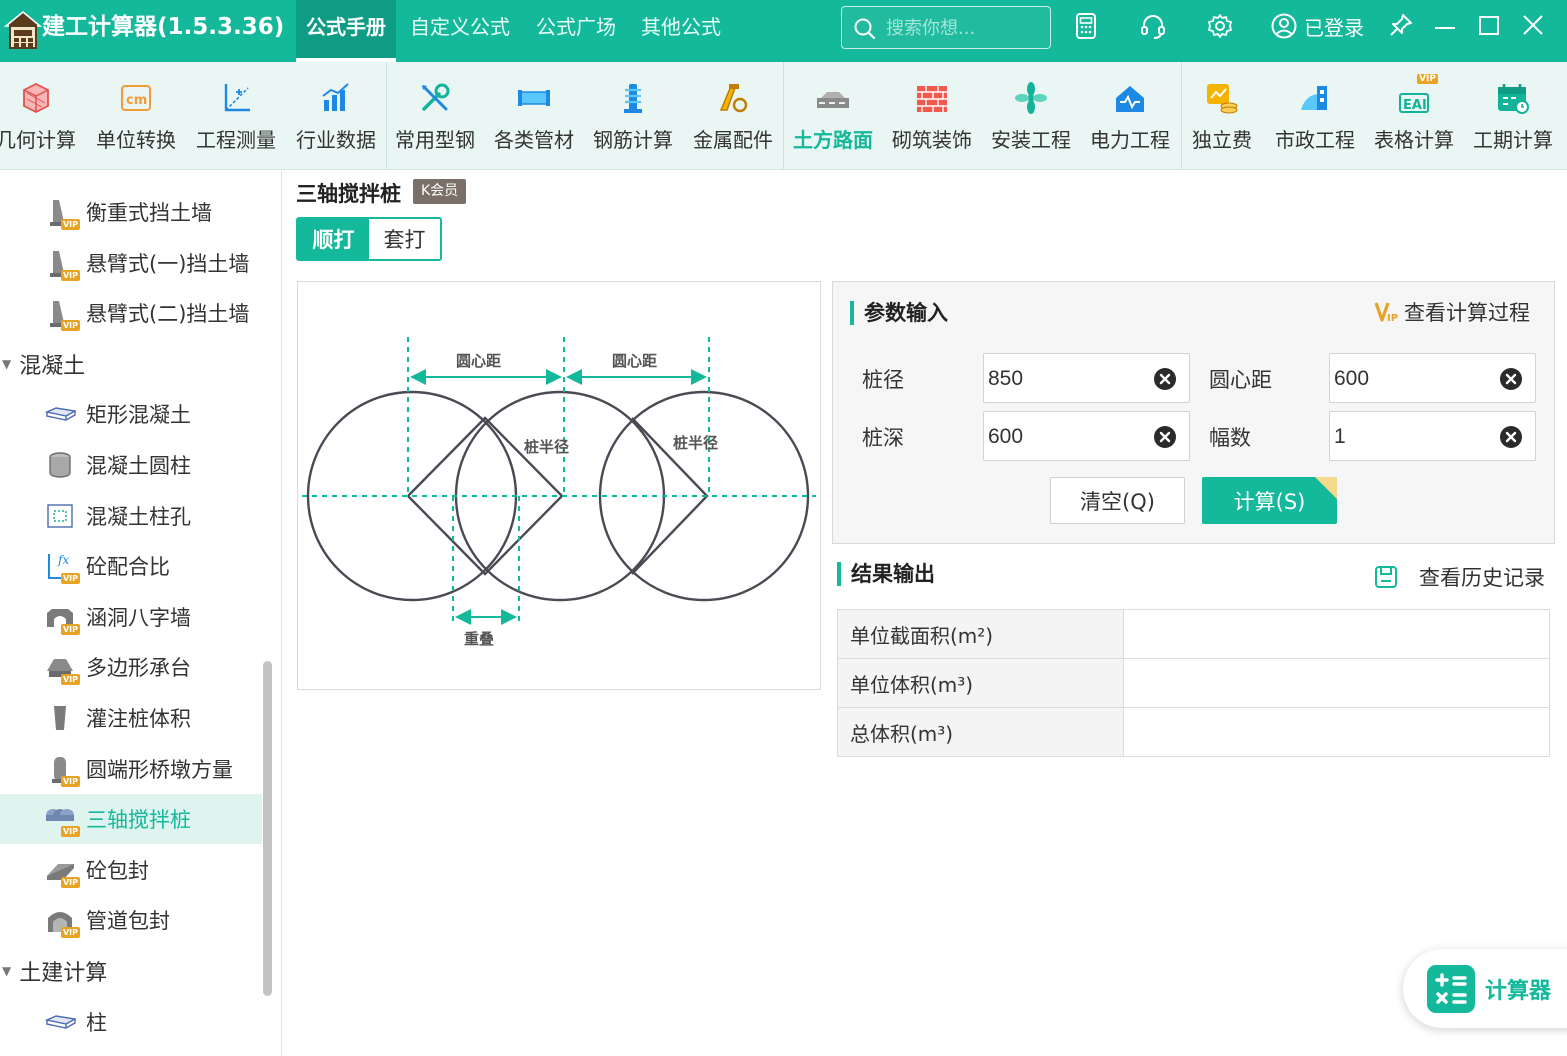 This screenshot has width=1567, height=1056. What do you see at coordinates (932, 116) in the screenshot?
I see `toolbar-item: 砌筑装饰` at bounding box center [932, 116].